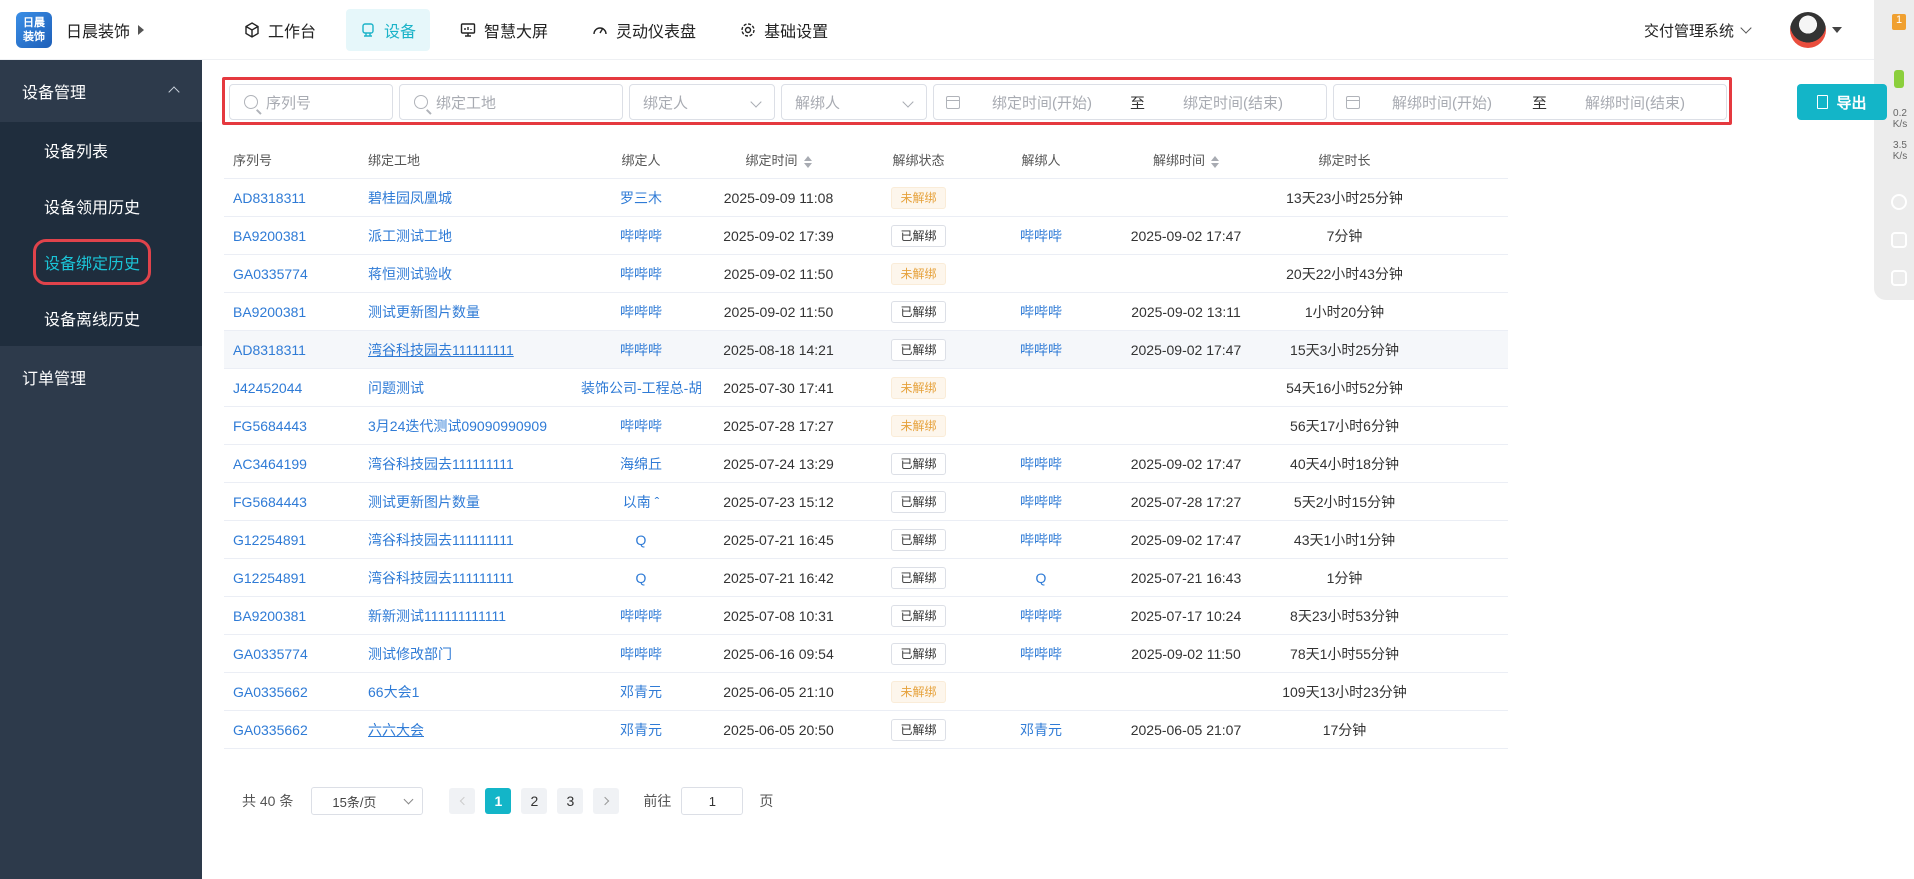  Describe the element at coordinates (291, 198) in the screenshot. I see `cell-serial: AD8318311` at that location.